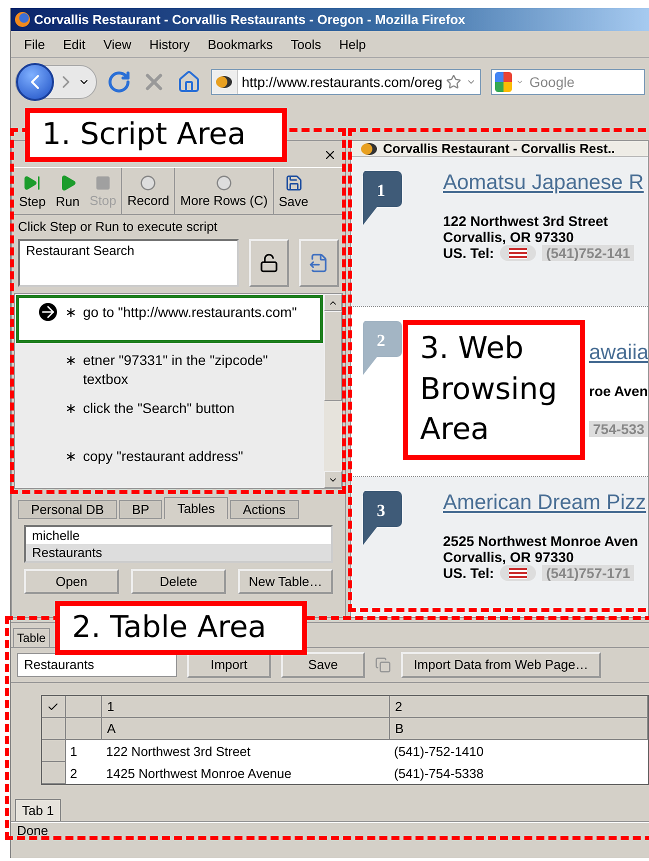 Image resolution: width=649 pixels, height=861 pixels. What do you see at coordinates (264, 509) in the screenshot?
I see `tab: Actions` at bounding box center [264, 509].